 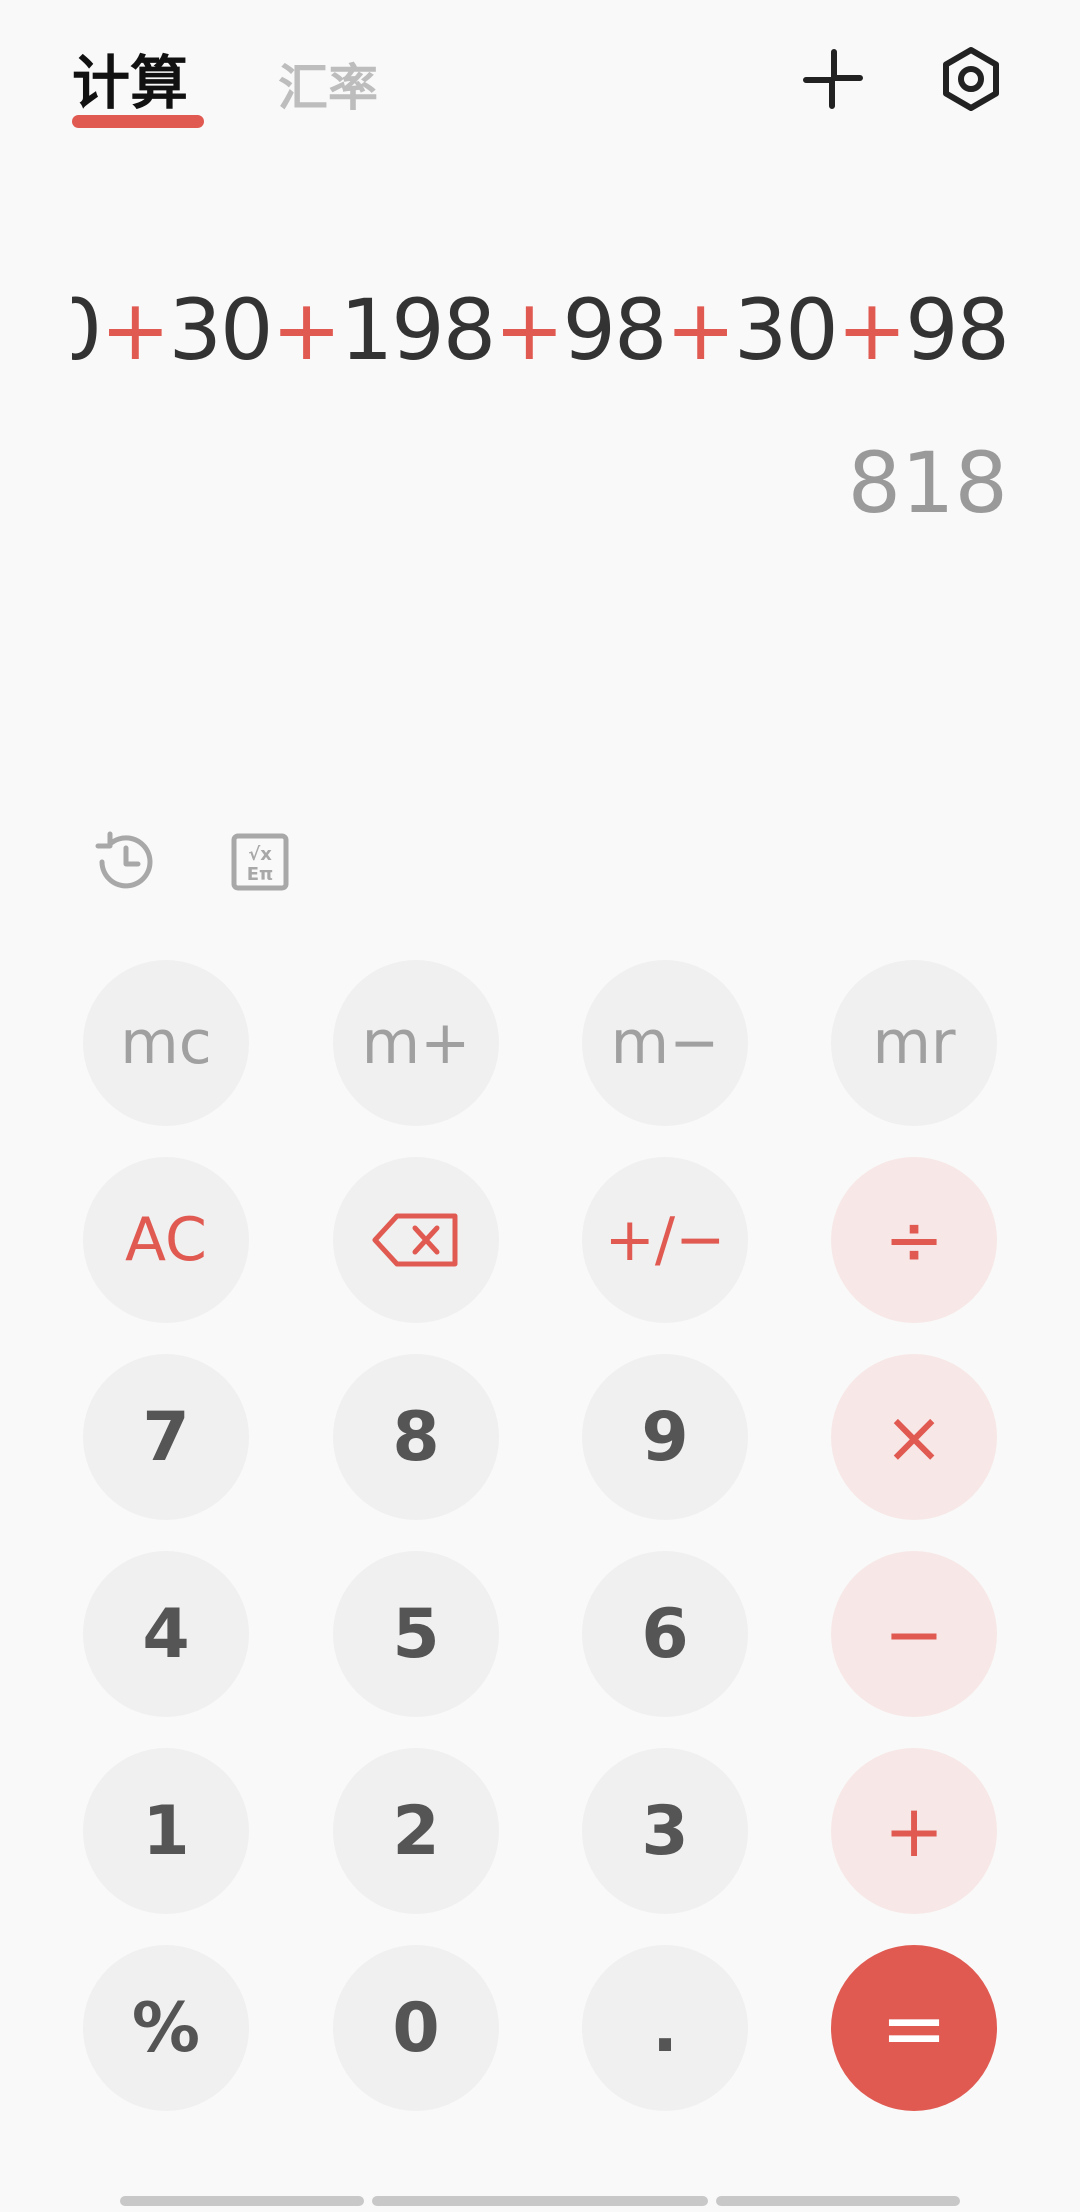 What do you see at coordinates (166, 1437) in the screenshot?
I see `digit-7-button: 7` at bounding box center [166, 1437].